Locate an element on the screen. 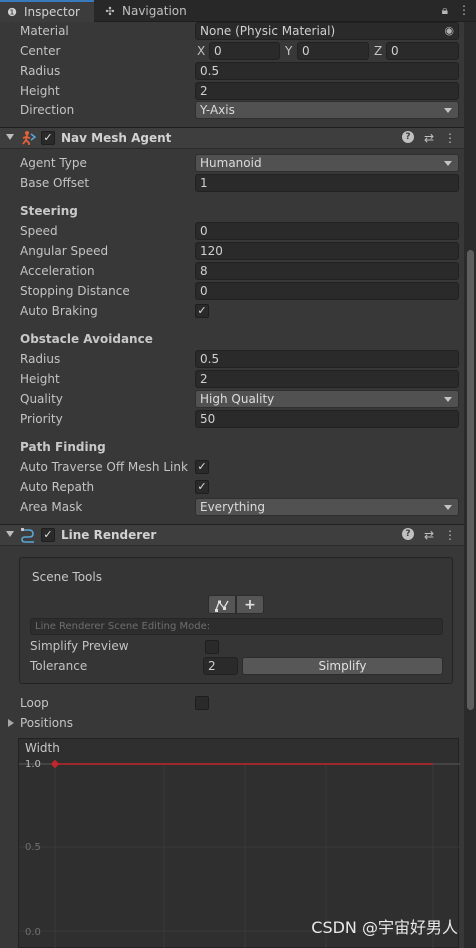 The height and width of the screenshot is (948, 476). nav-mesh-agent-header: ✓ Nav Mesh Agent ? ⇄ ⋮ is located at coordinates (232, 138).